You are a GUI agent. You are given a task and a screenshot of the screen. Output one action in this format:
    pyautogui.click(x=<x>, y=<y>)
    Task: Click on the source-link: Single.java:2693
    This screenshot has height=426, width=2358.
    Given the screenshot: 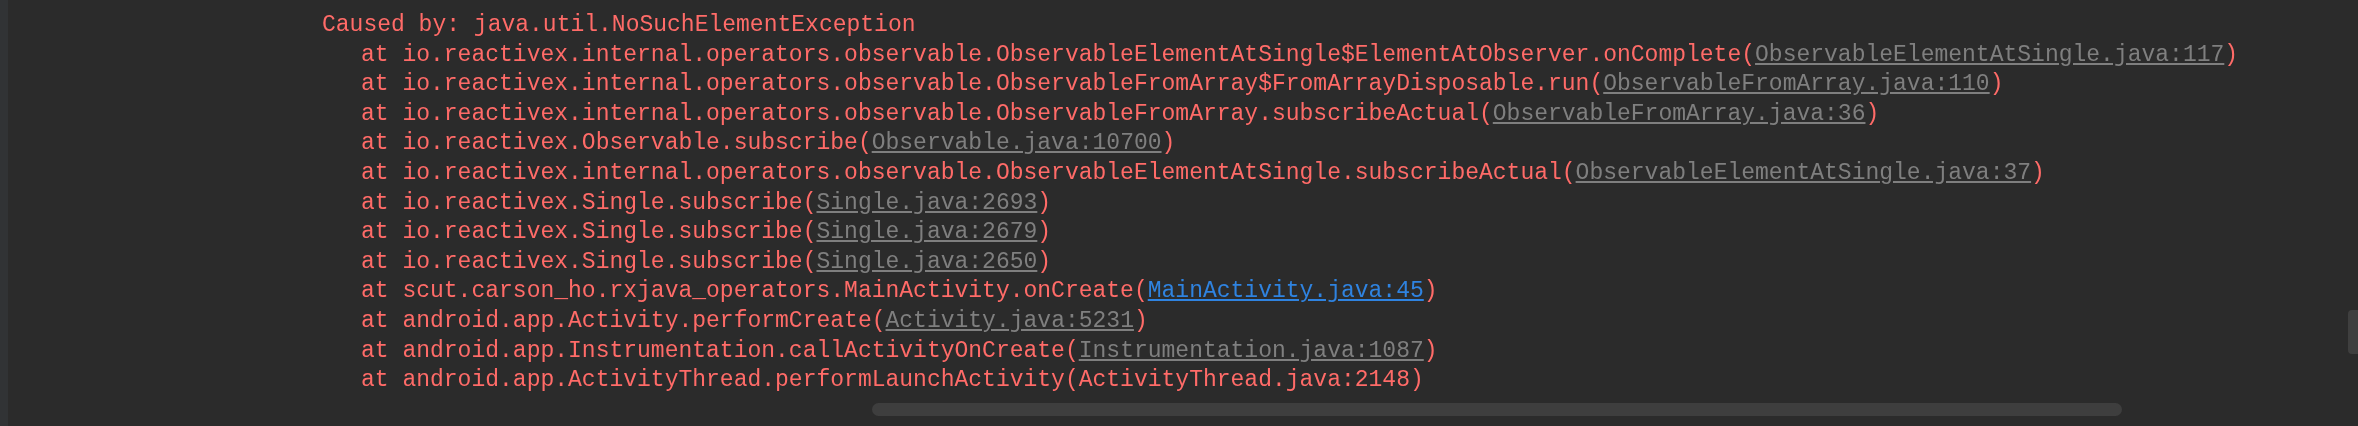 What is the action you would take?
    pyautogui.click(x=927, y=202)
    